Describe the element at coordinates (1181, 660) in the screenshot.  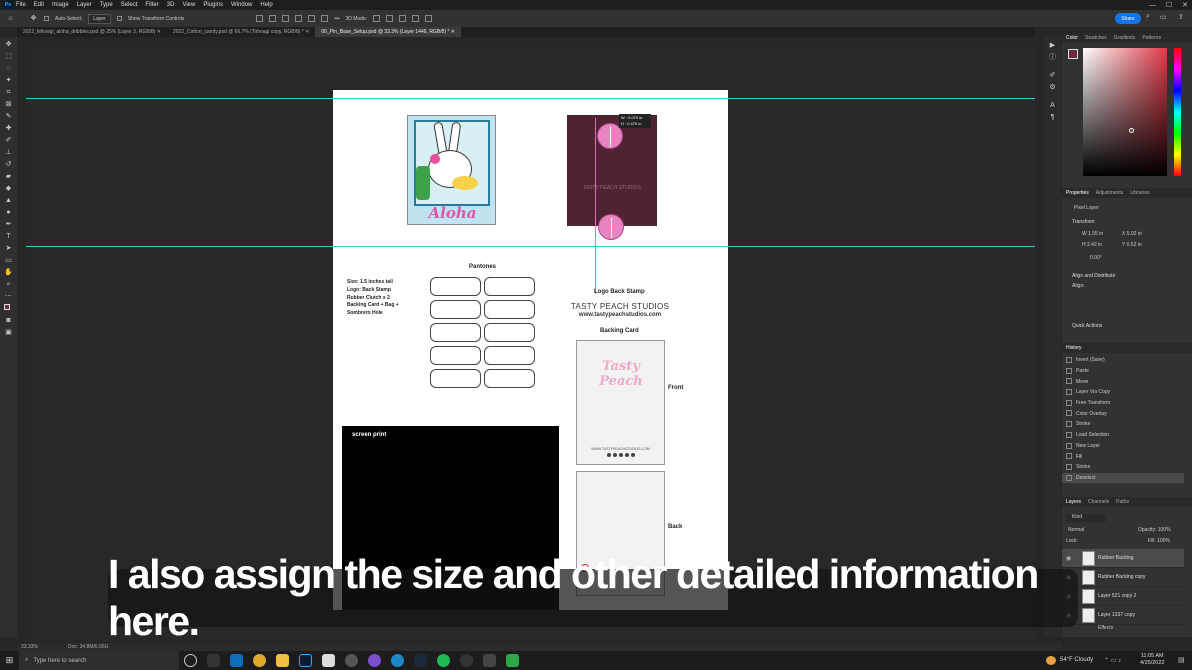
I see `notification-icon: ▤` at that location.